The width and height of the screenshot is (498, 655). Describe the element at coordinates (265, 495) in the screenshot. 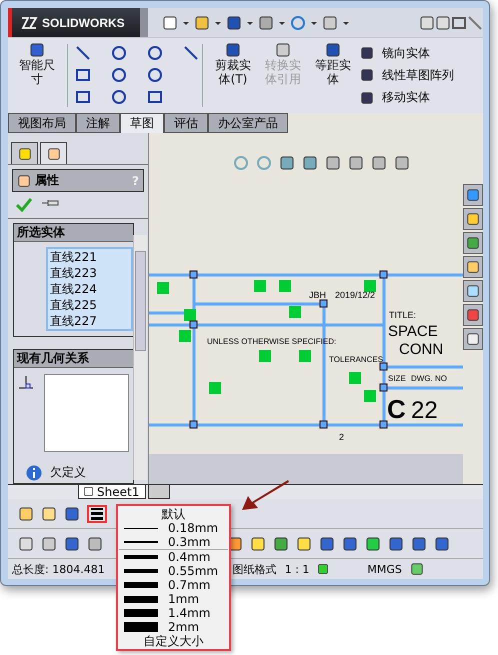

I see `pointer-arrow-icon` at that location.